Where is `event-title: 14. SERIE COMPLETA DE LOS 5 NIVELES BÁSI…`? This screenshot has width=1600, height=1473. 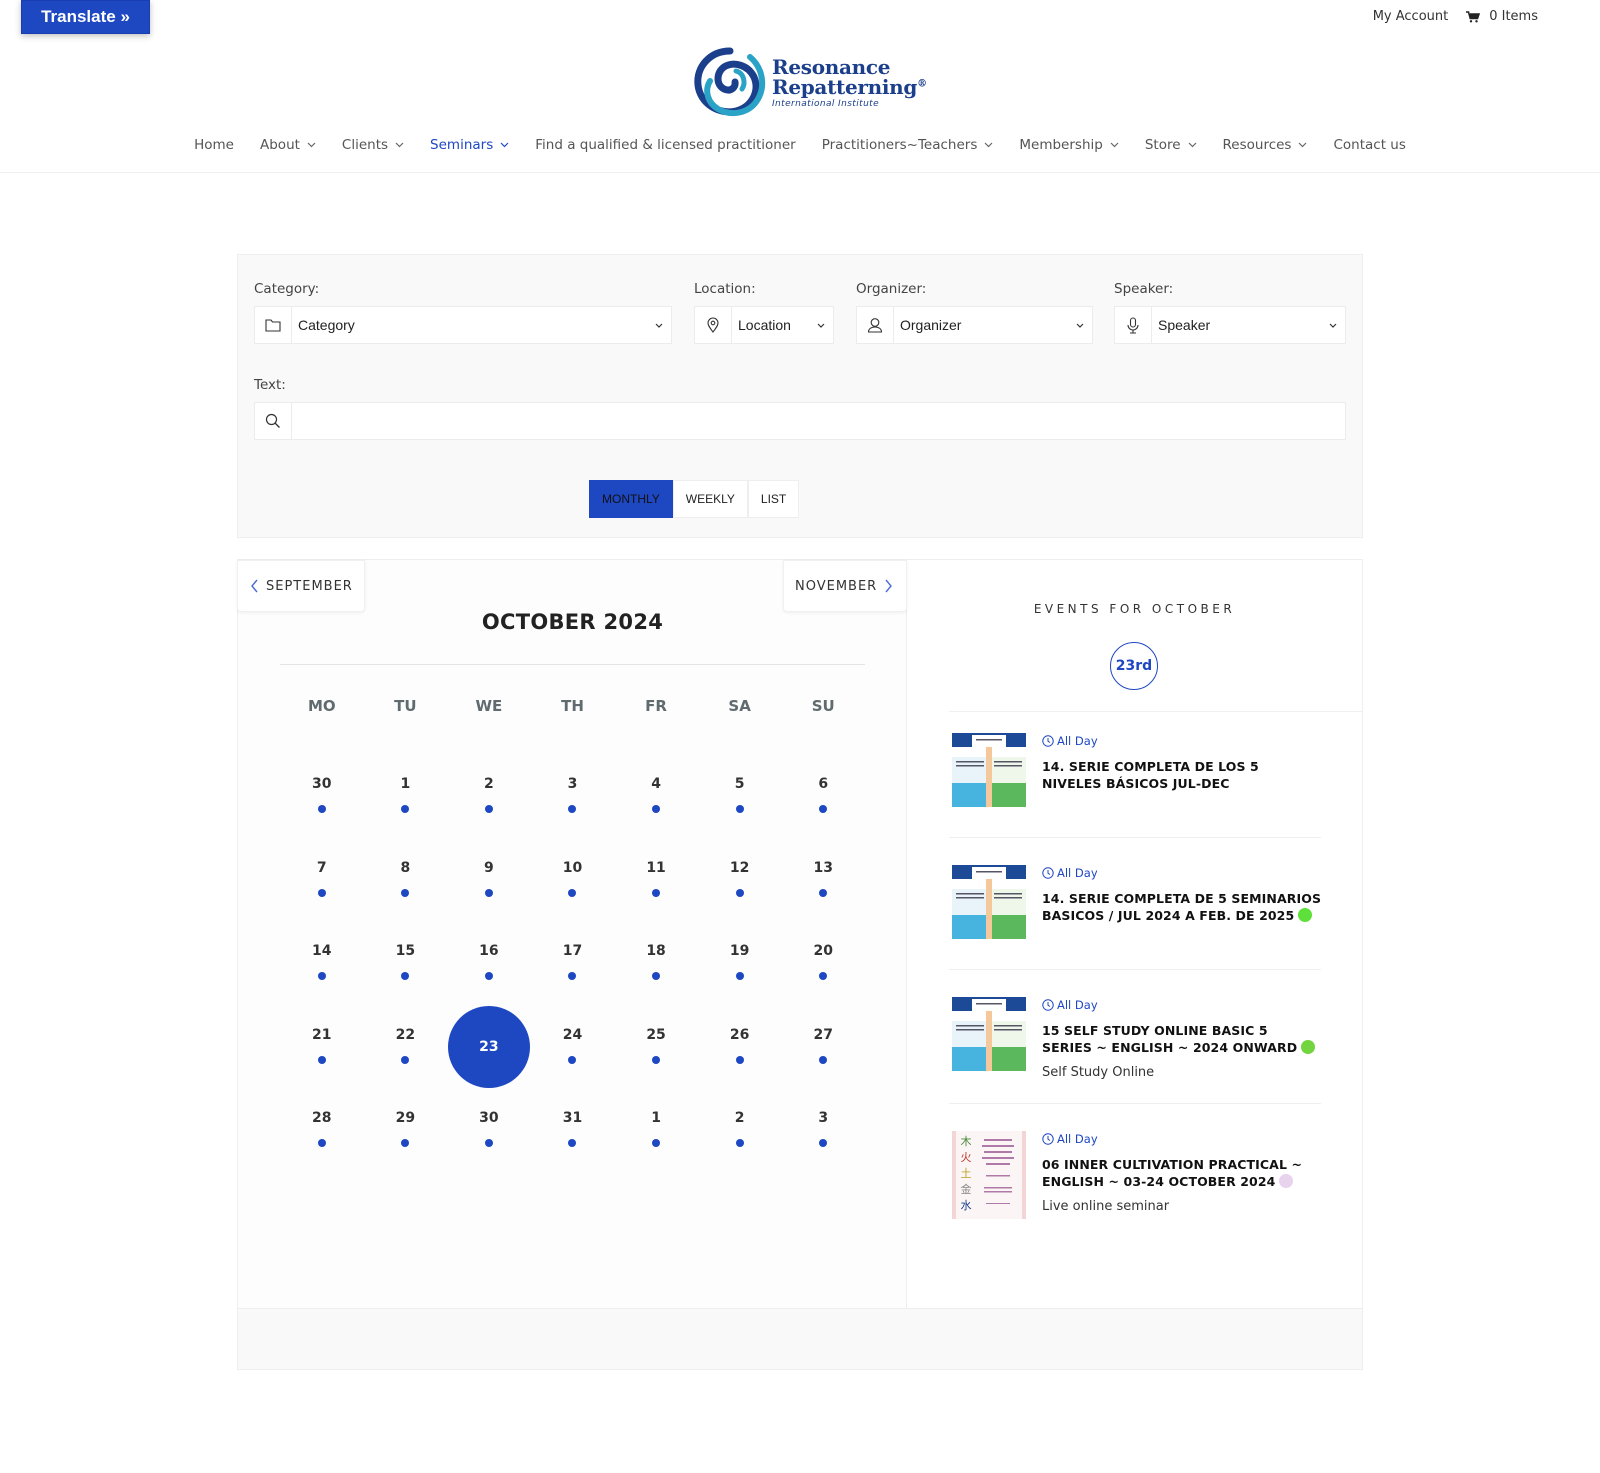 event-title: 14. SERIE COMPLETA DE LOS 5 NIVELES BÁSI… is located at coordinates (1182, 775).